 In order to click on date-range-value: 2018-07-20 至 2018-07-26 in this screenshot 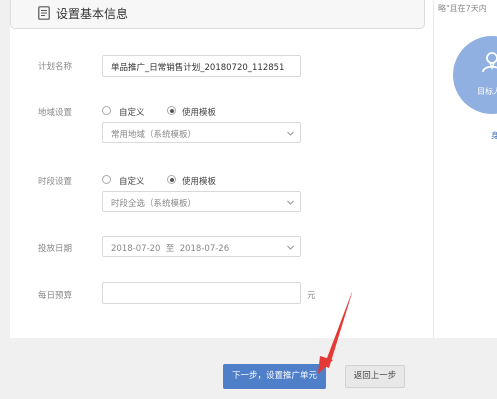, I will do `click(170, 249)`.